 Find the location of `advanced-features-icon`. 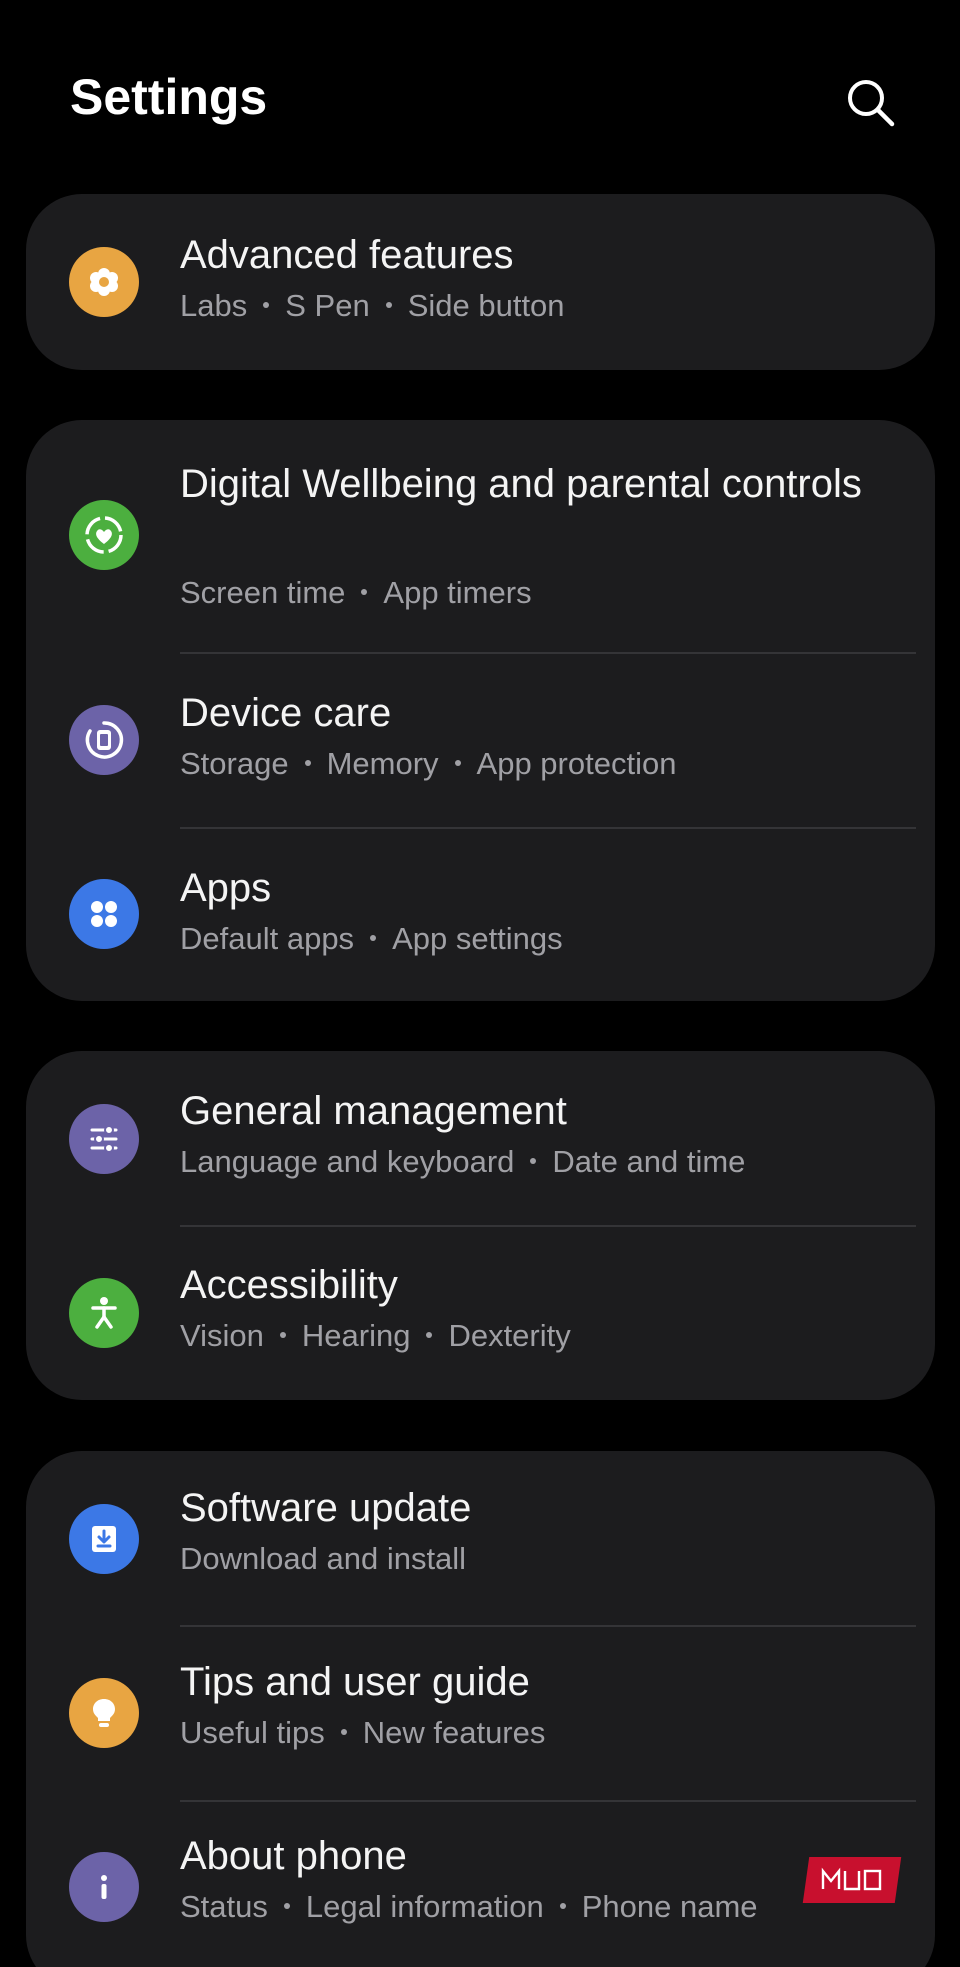

advanced-features-icon is located at coordinates (104, 282).